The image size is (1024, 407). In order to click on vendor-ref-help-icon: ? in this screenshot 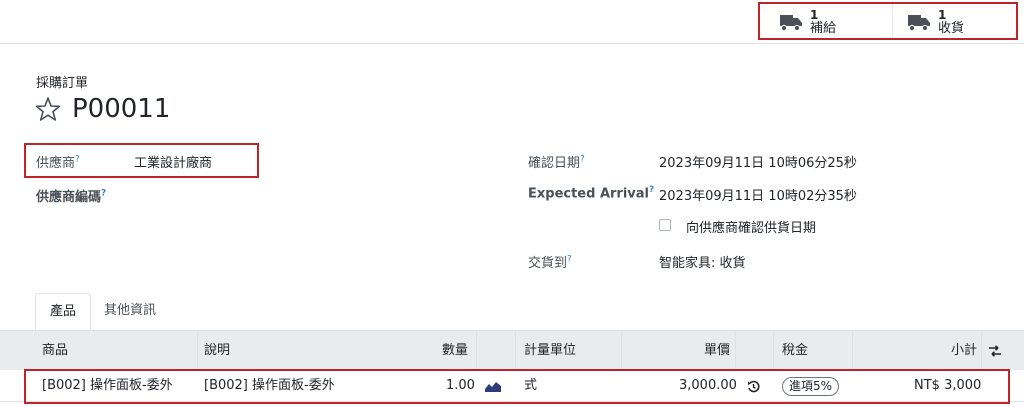, I will do `click(103, 194)`.